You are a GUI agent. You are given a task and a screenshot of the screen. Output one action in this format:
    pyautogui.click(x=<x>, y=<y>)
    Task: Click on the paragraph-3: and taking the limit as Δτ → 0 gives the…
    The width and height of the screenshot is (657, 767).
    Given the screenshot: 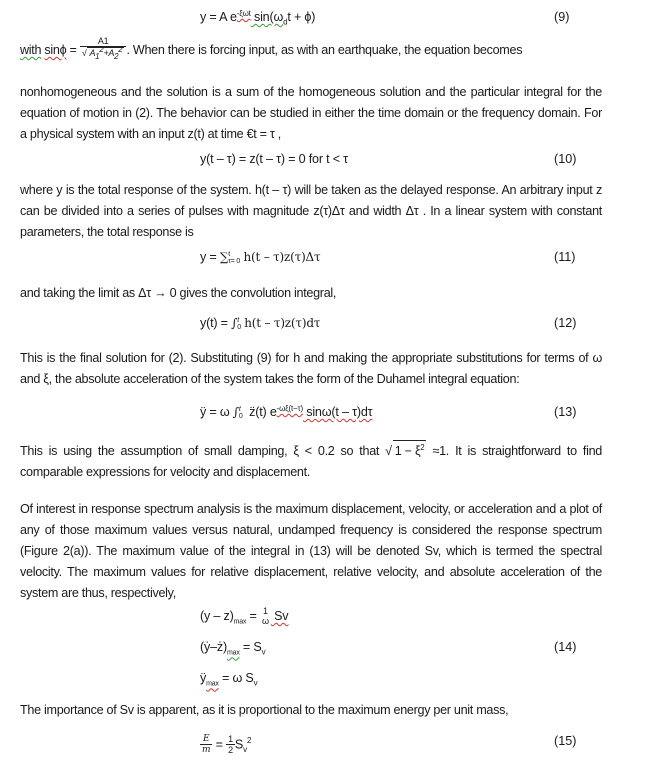 What is the action you would take?
    pyautogui.click(x=178, y=293)
    